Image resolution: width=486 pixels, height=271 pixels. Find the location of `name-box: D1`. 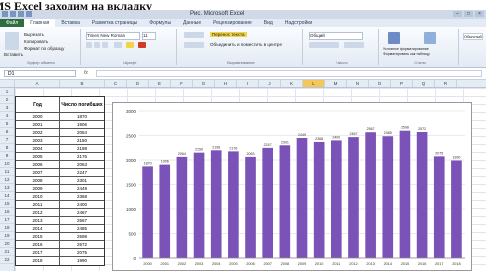

name-box: D1 is located at coordinates (40, 73).